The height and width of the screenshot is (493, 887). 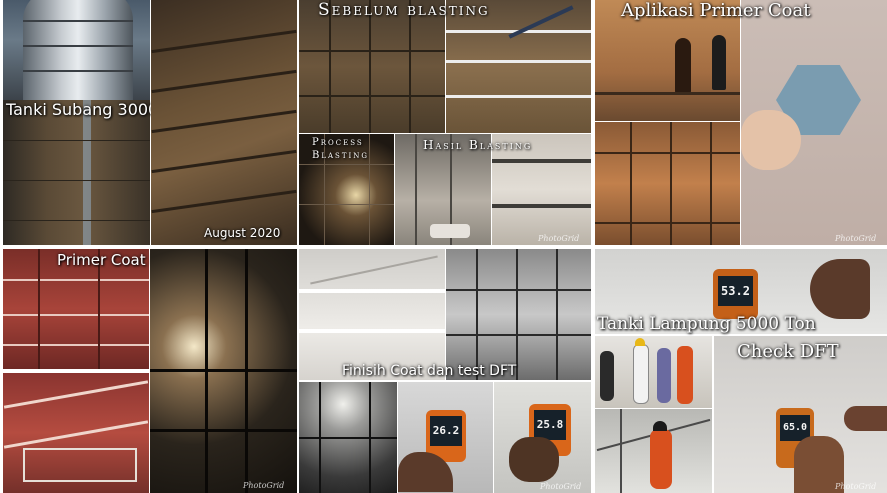 I want to click on caption-august-2020: August 2020, so click(x=242, y=233).